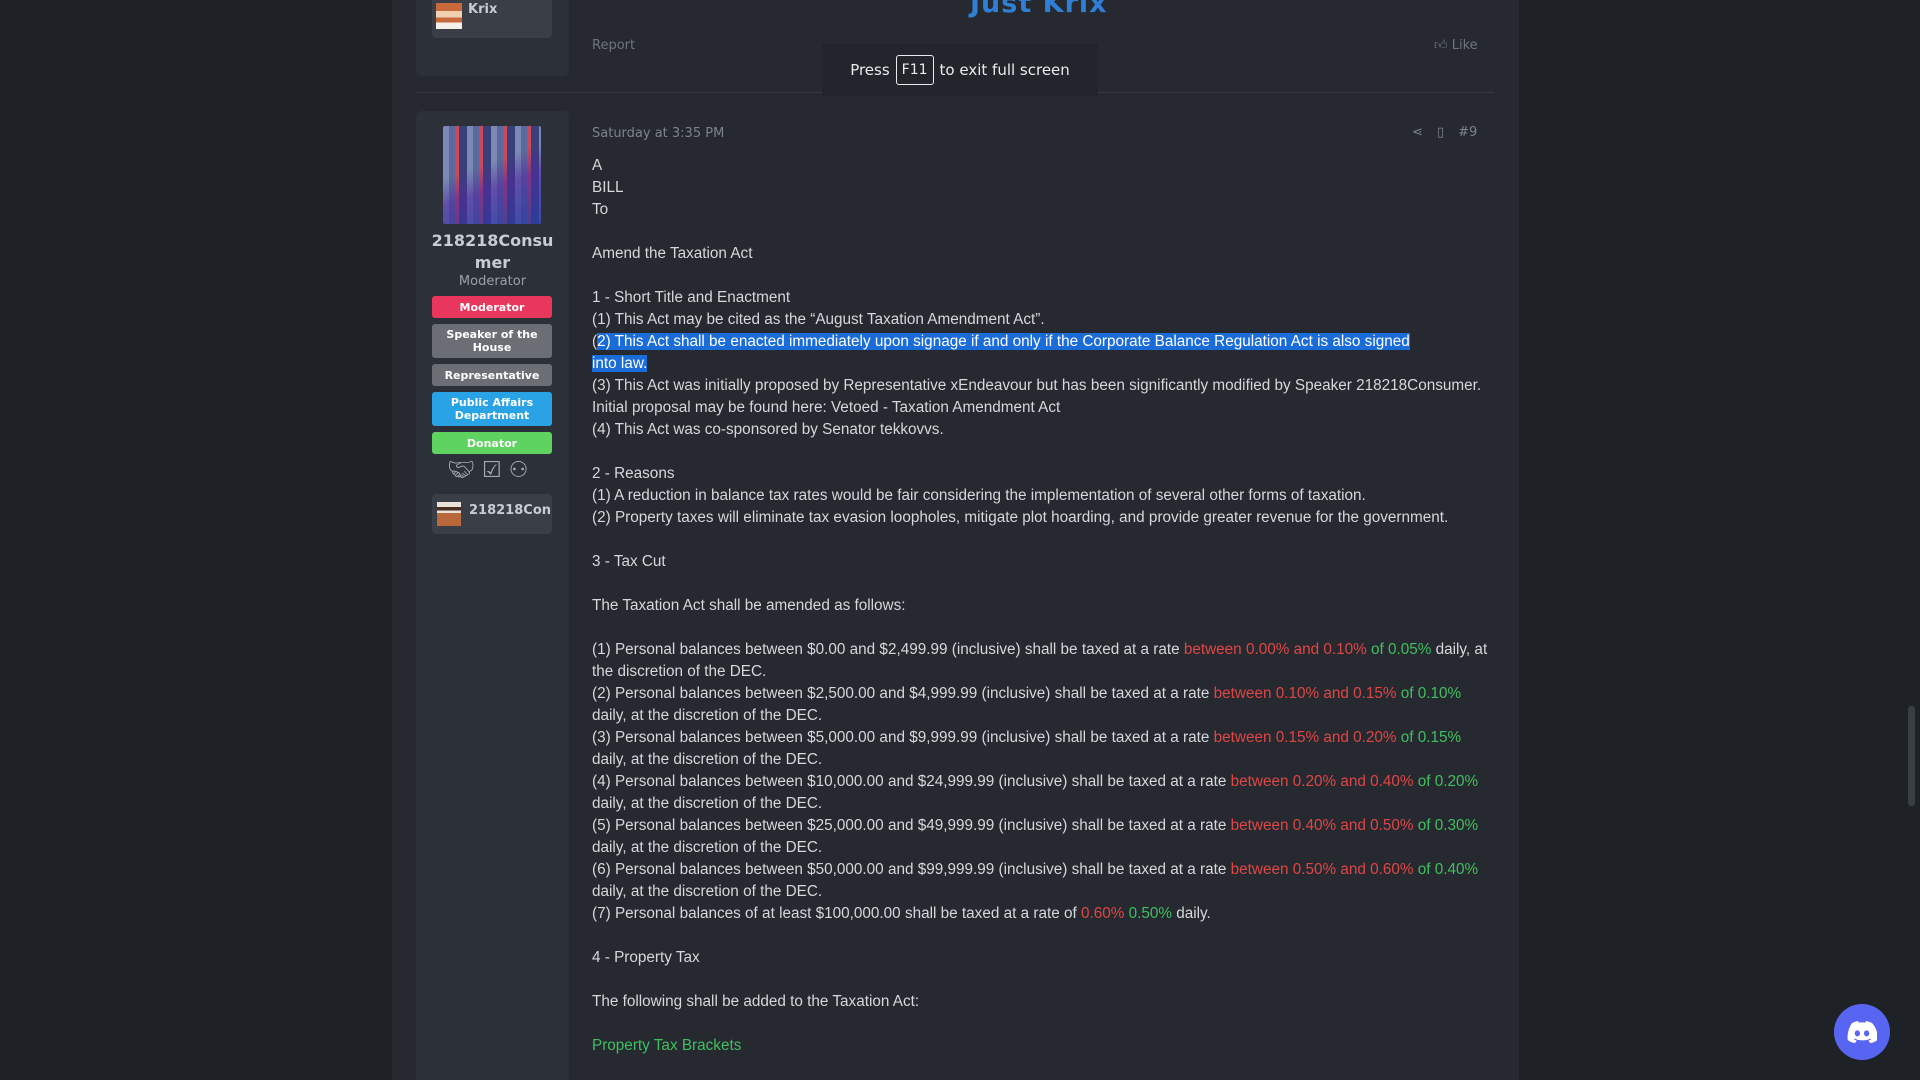 The image size is (1920, 1080). Describe the element at coordinates (691, 297) in the screenshot. I see `section-1-title: 1 - Short Title and Enactment` at that location.